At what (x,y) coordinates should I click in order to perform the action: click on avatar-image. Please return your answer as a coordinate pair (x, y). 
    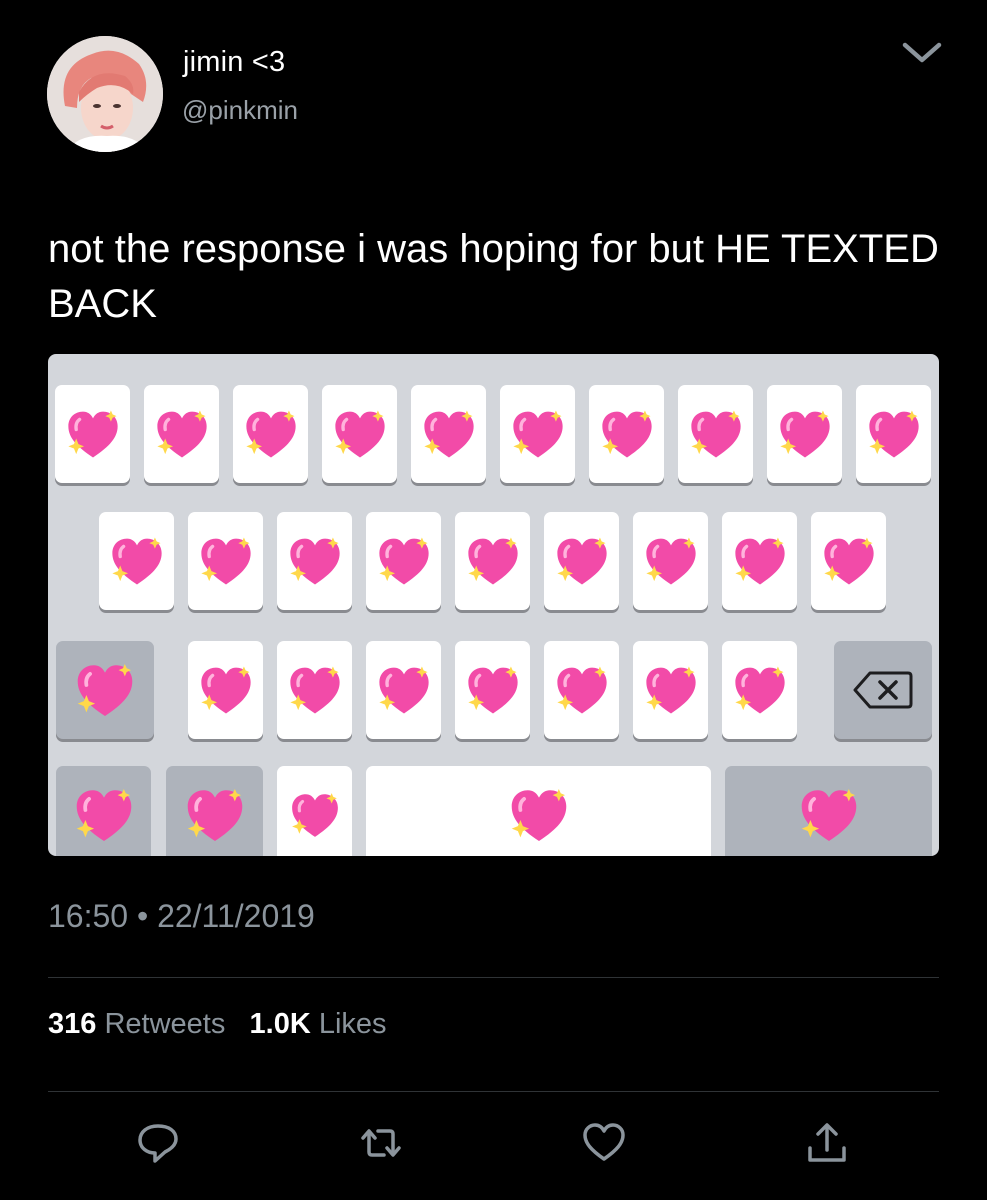
    Looking at the image, I should click on (105, 94).